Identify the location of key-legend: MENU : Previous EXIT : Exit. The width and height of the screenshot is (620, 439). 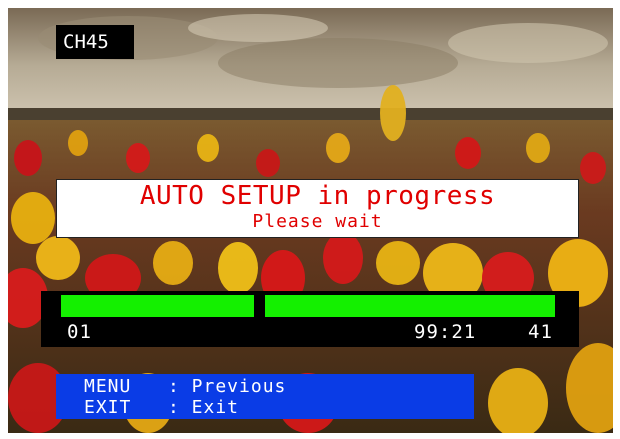
(265, 396).